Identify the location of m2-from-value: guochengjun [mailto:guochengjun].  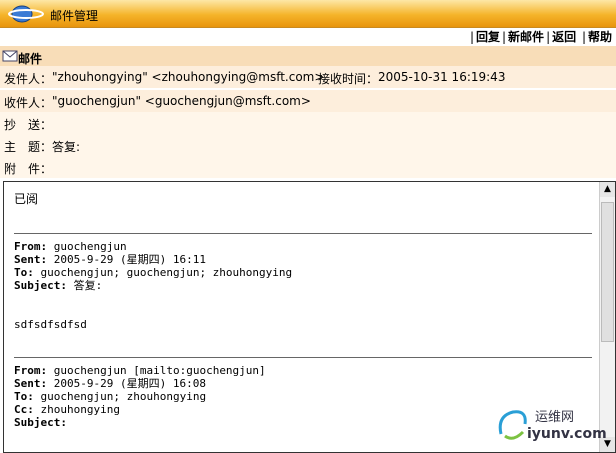
(159, 370).